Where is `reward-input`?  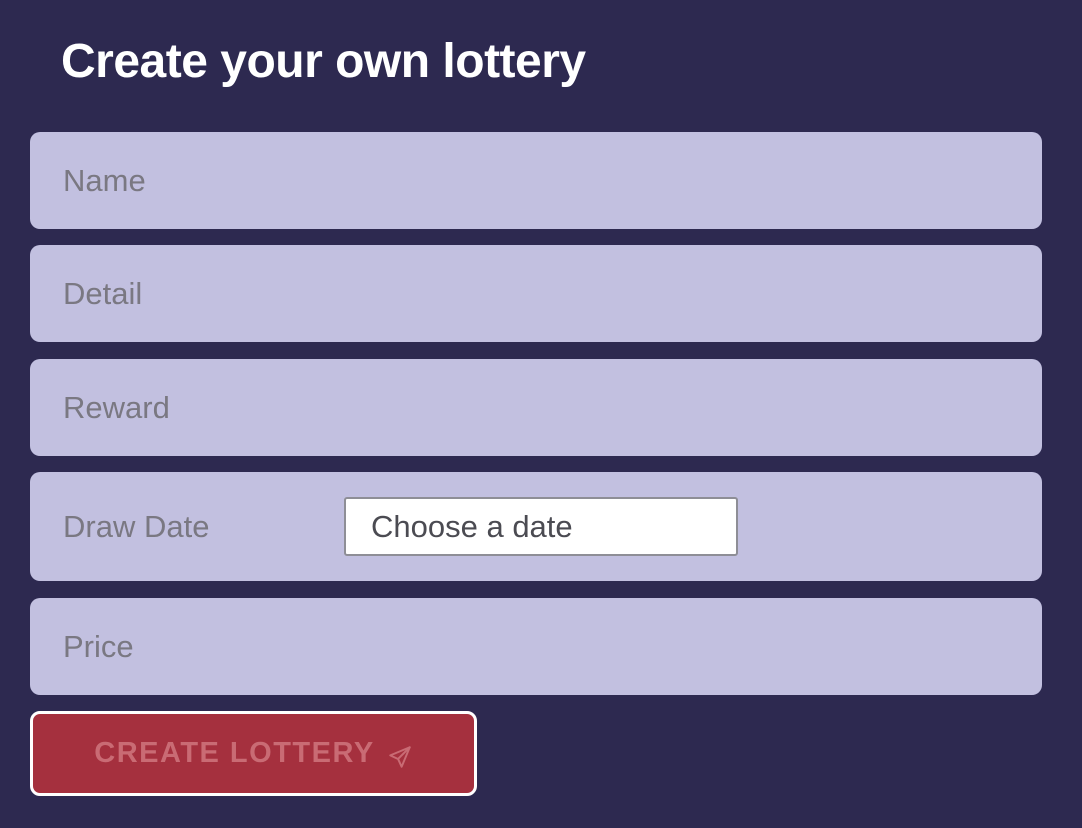 reward-input is located at coordinates (536, 407).